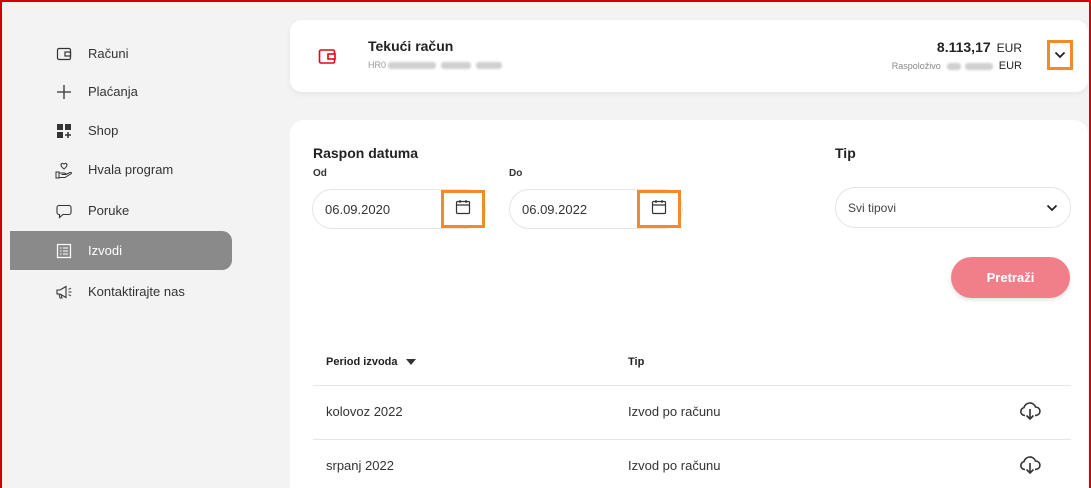 The image size is (1091, 488). I want to click on balance-value: 8.113,17, so click(963, 47).